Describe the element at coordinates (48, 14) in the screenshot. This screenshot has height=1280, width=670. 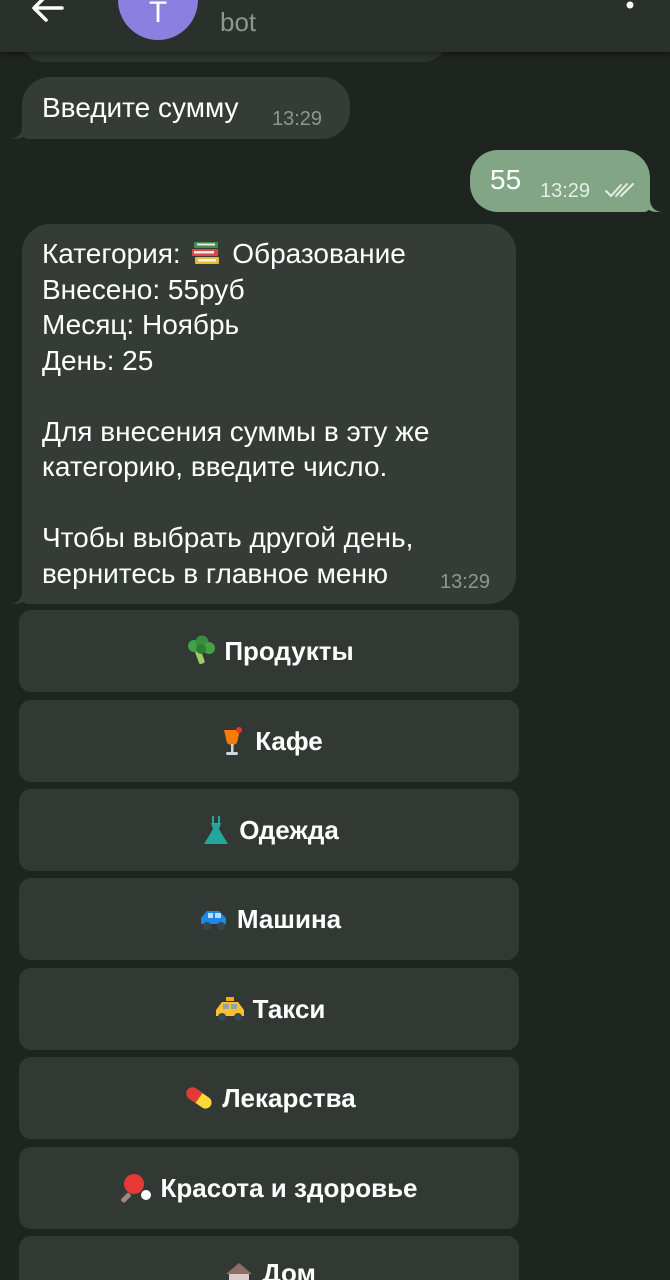
I see `back-arrow-icon` at that location.